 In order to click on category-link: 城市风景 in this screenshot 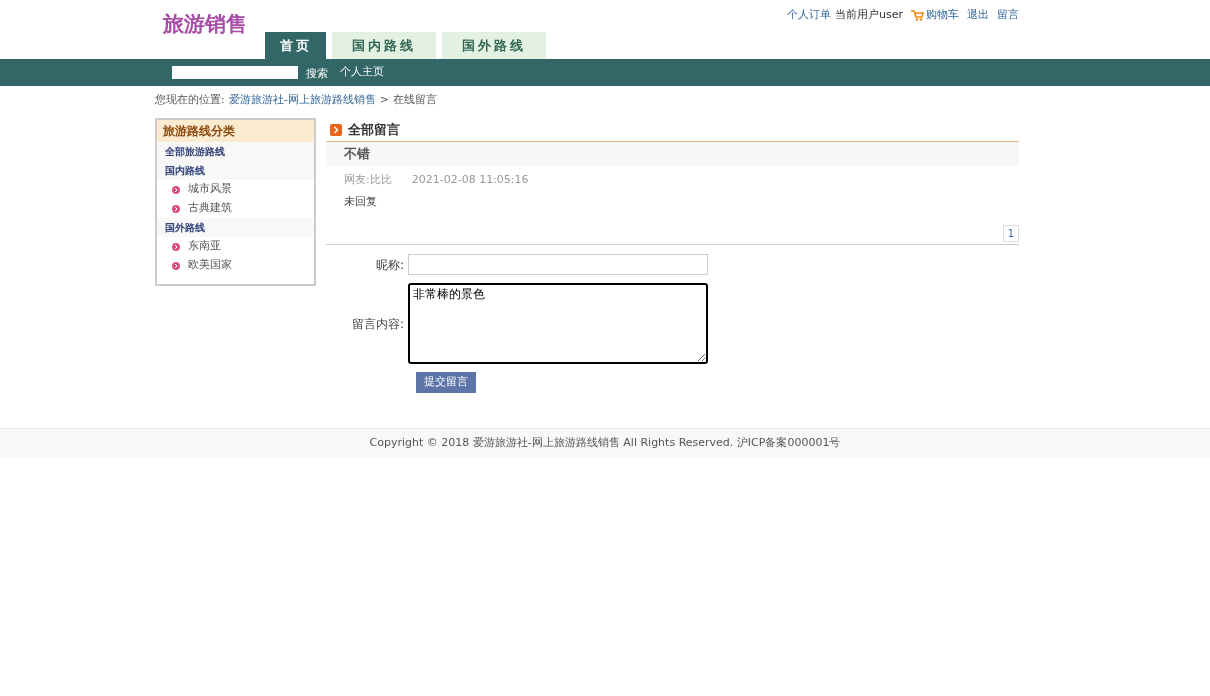, I will do `click(210, 189)`.